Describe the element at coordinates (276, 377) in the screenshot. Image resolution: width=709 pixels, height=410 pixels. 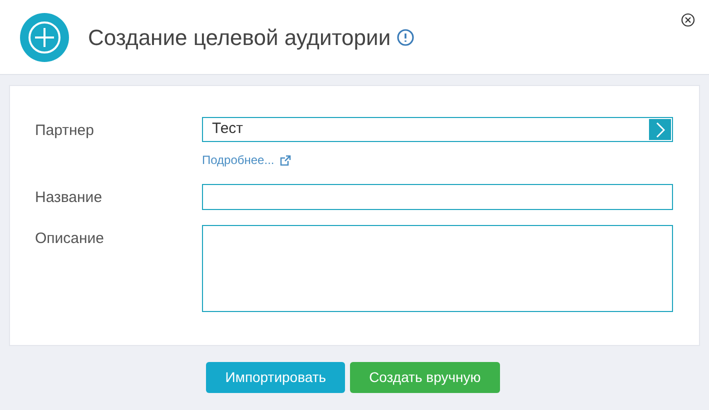
I see `action-button: Импортировать` at that location.